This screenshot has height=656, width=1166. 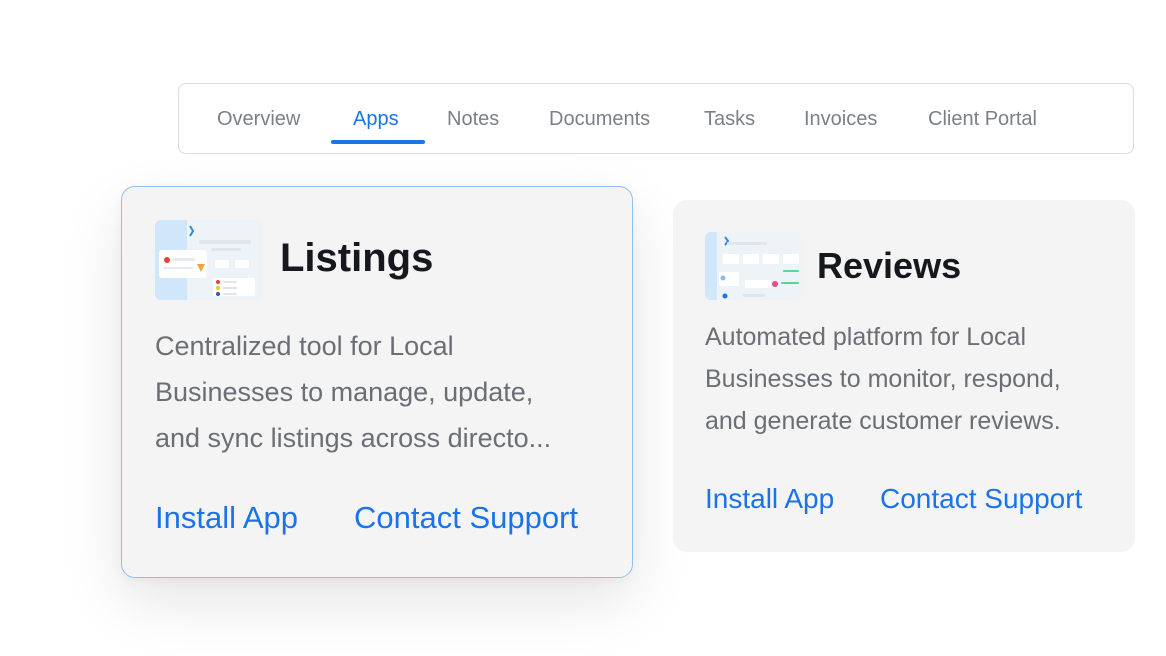 I want to click on tab-apps: Apps, so click(x=376, y=119).